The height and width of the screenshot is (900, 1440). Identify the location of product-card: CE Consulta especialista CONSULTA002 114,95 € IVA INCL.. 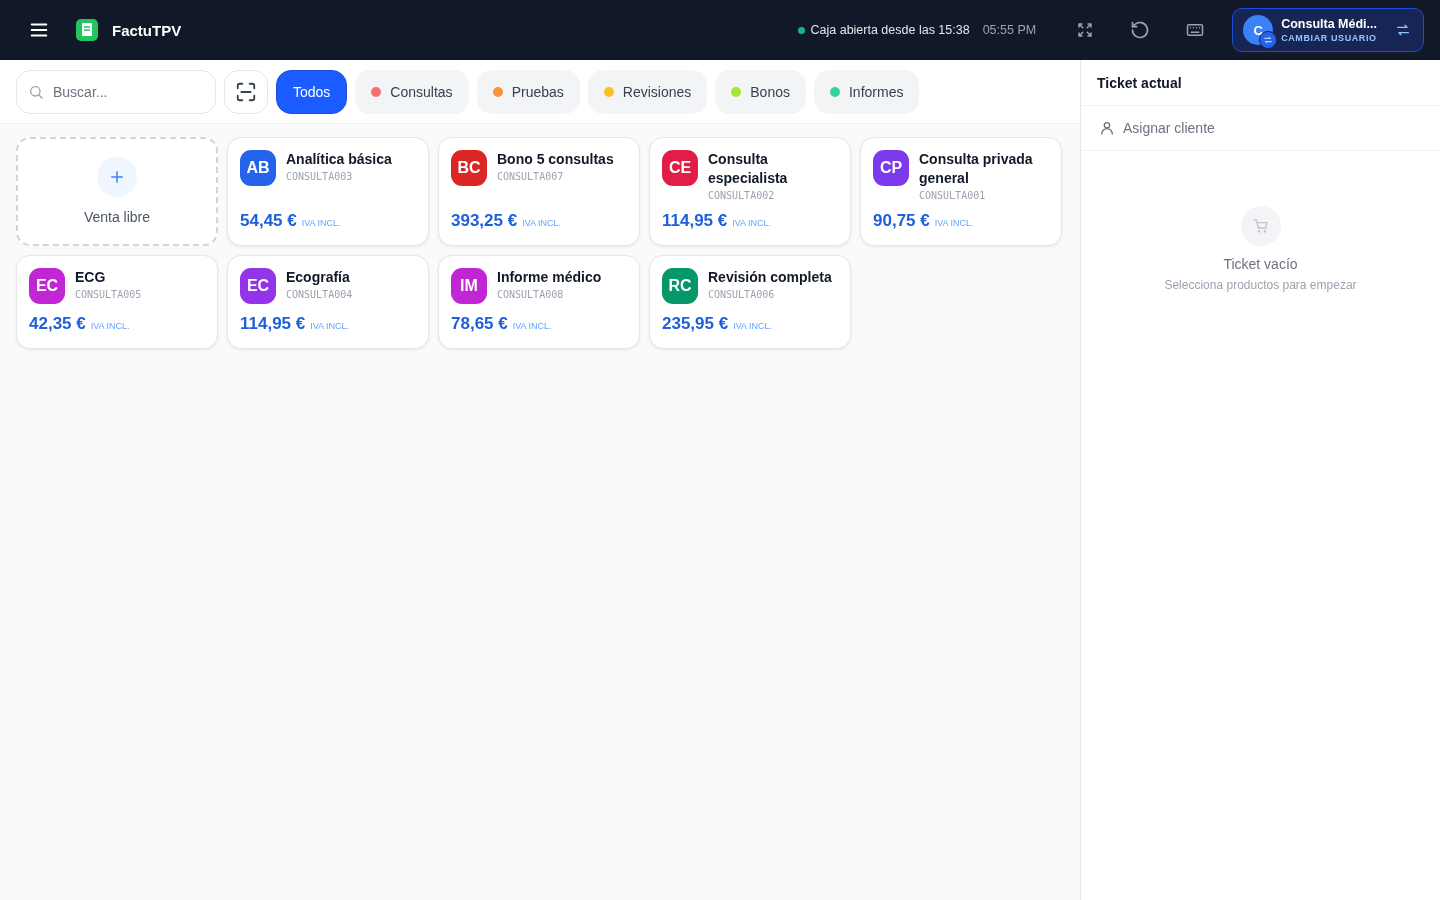
(750, 191).